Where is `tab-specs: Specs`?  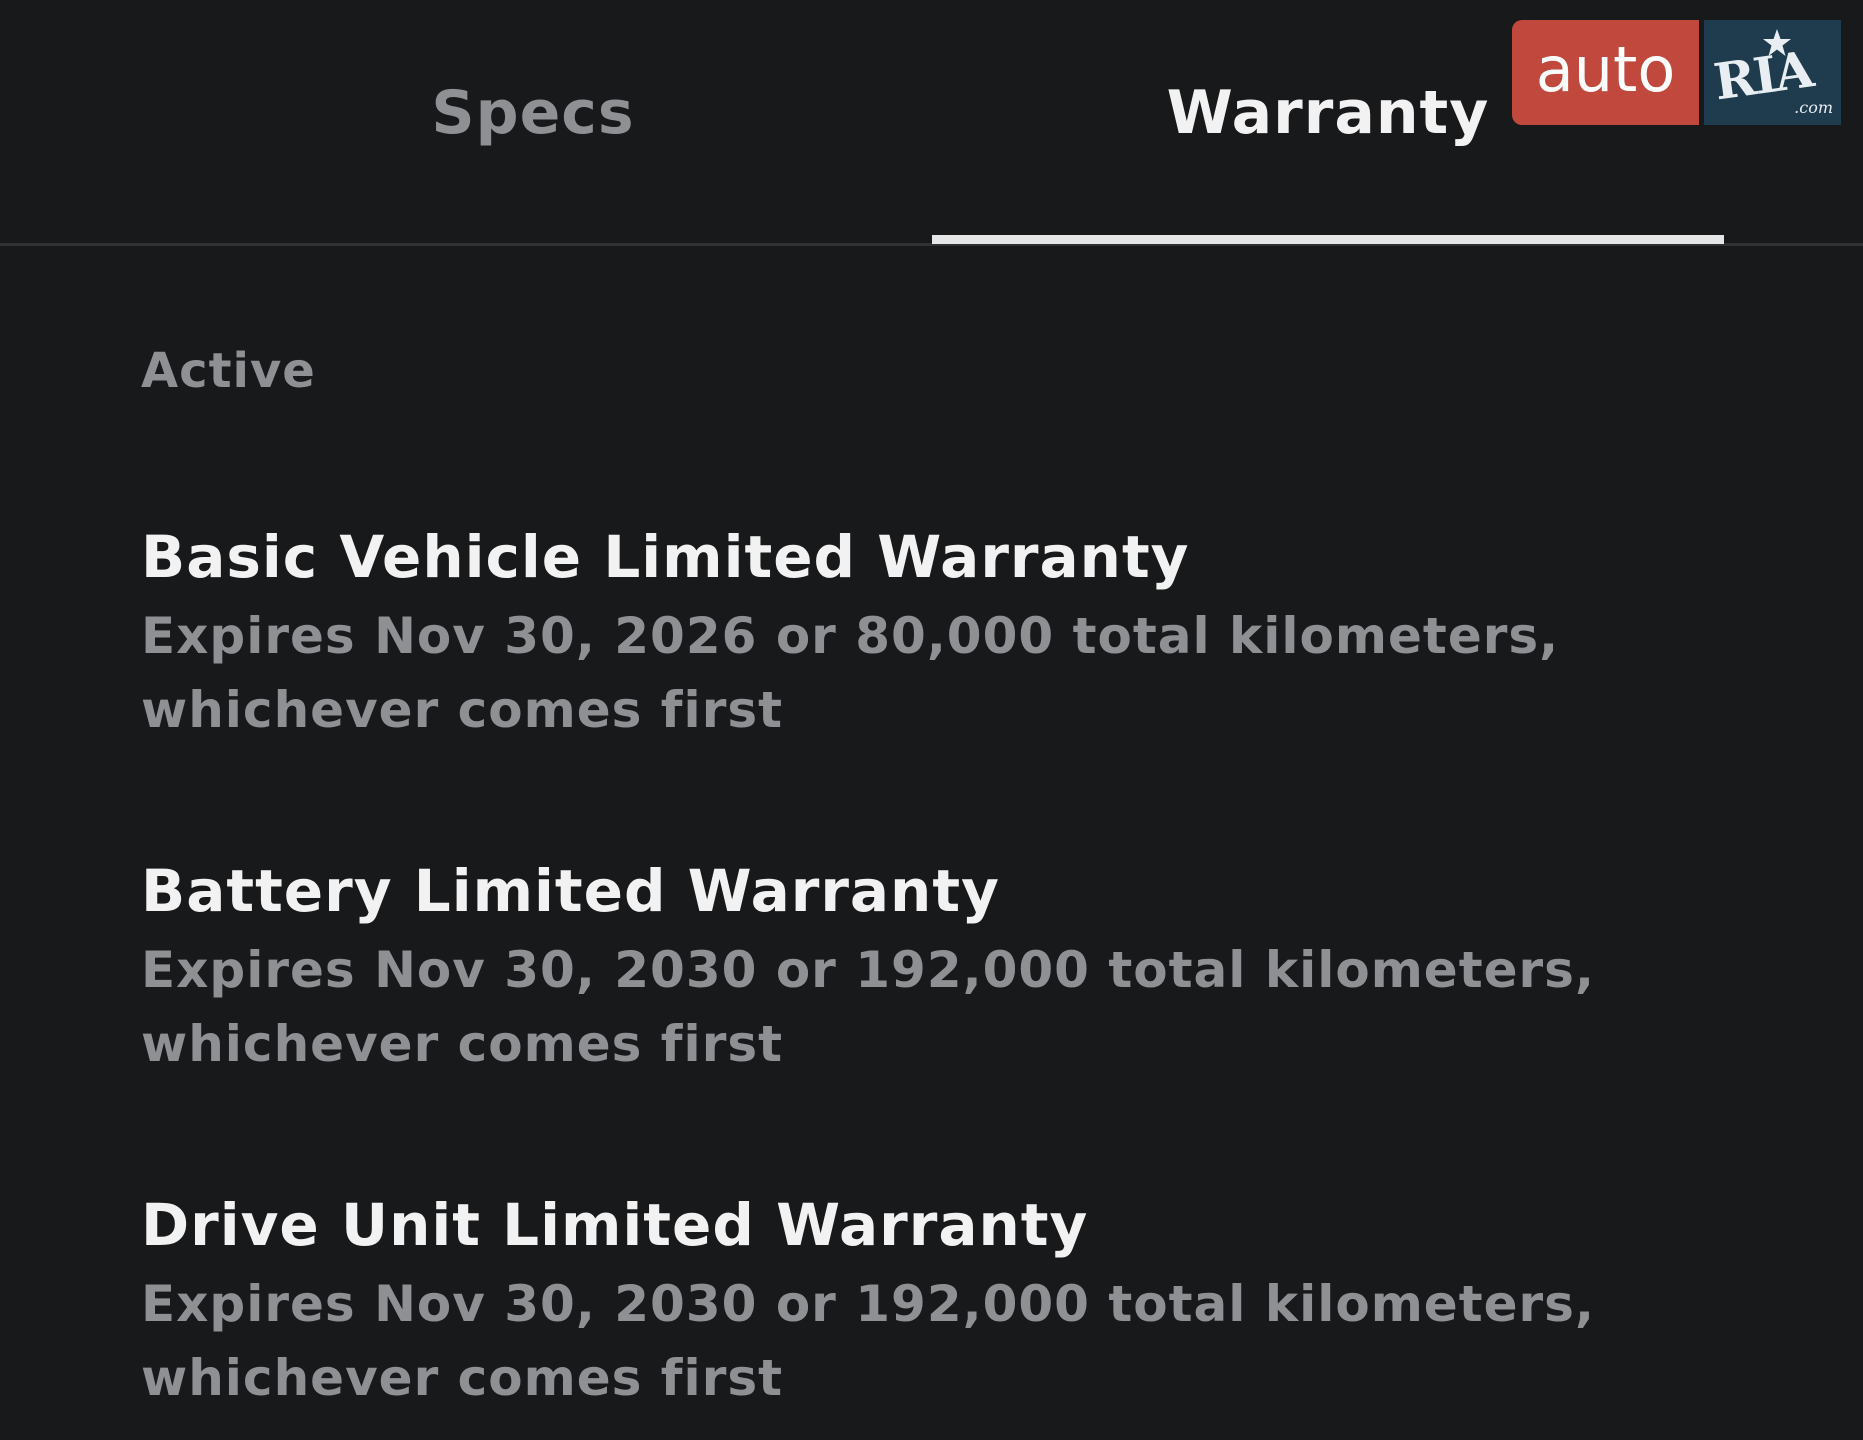
tab-specs: Specs is located at coordinates (533, 123).